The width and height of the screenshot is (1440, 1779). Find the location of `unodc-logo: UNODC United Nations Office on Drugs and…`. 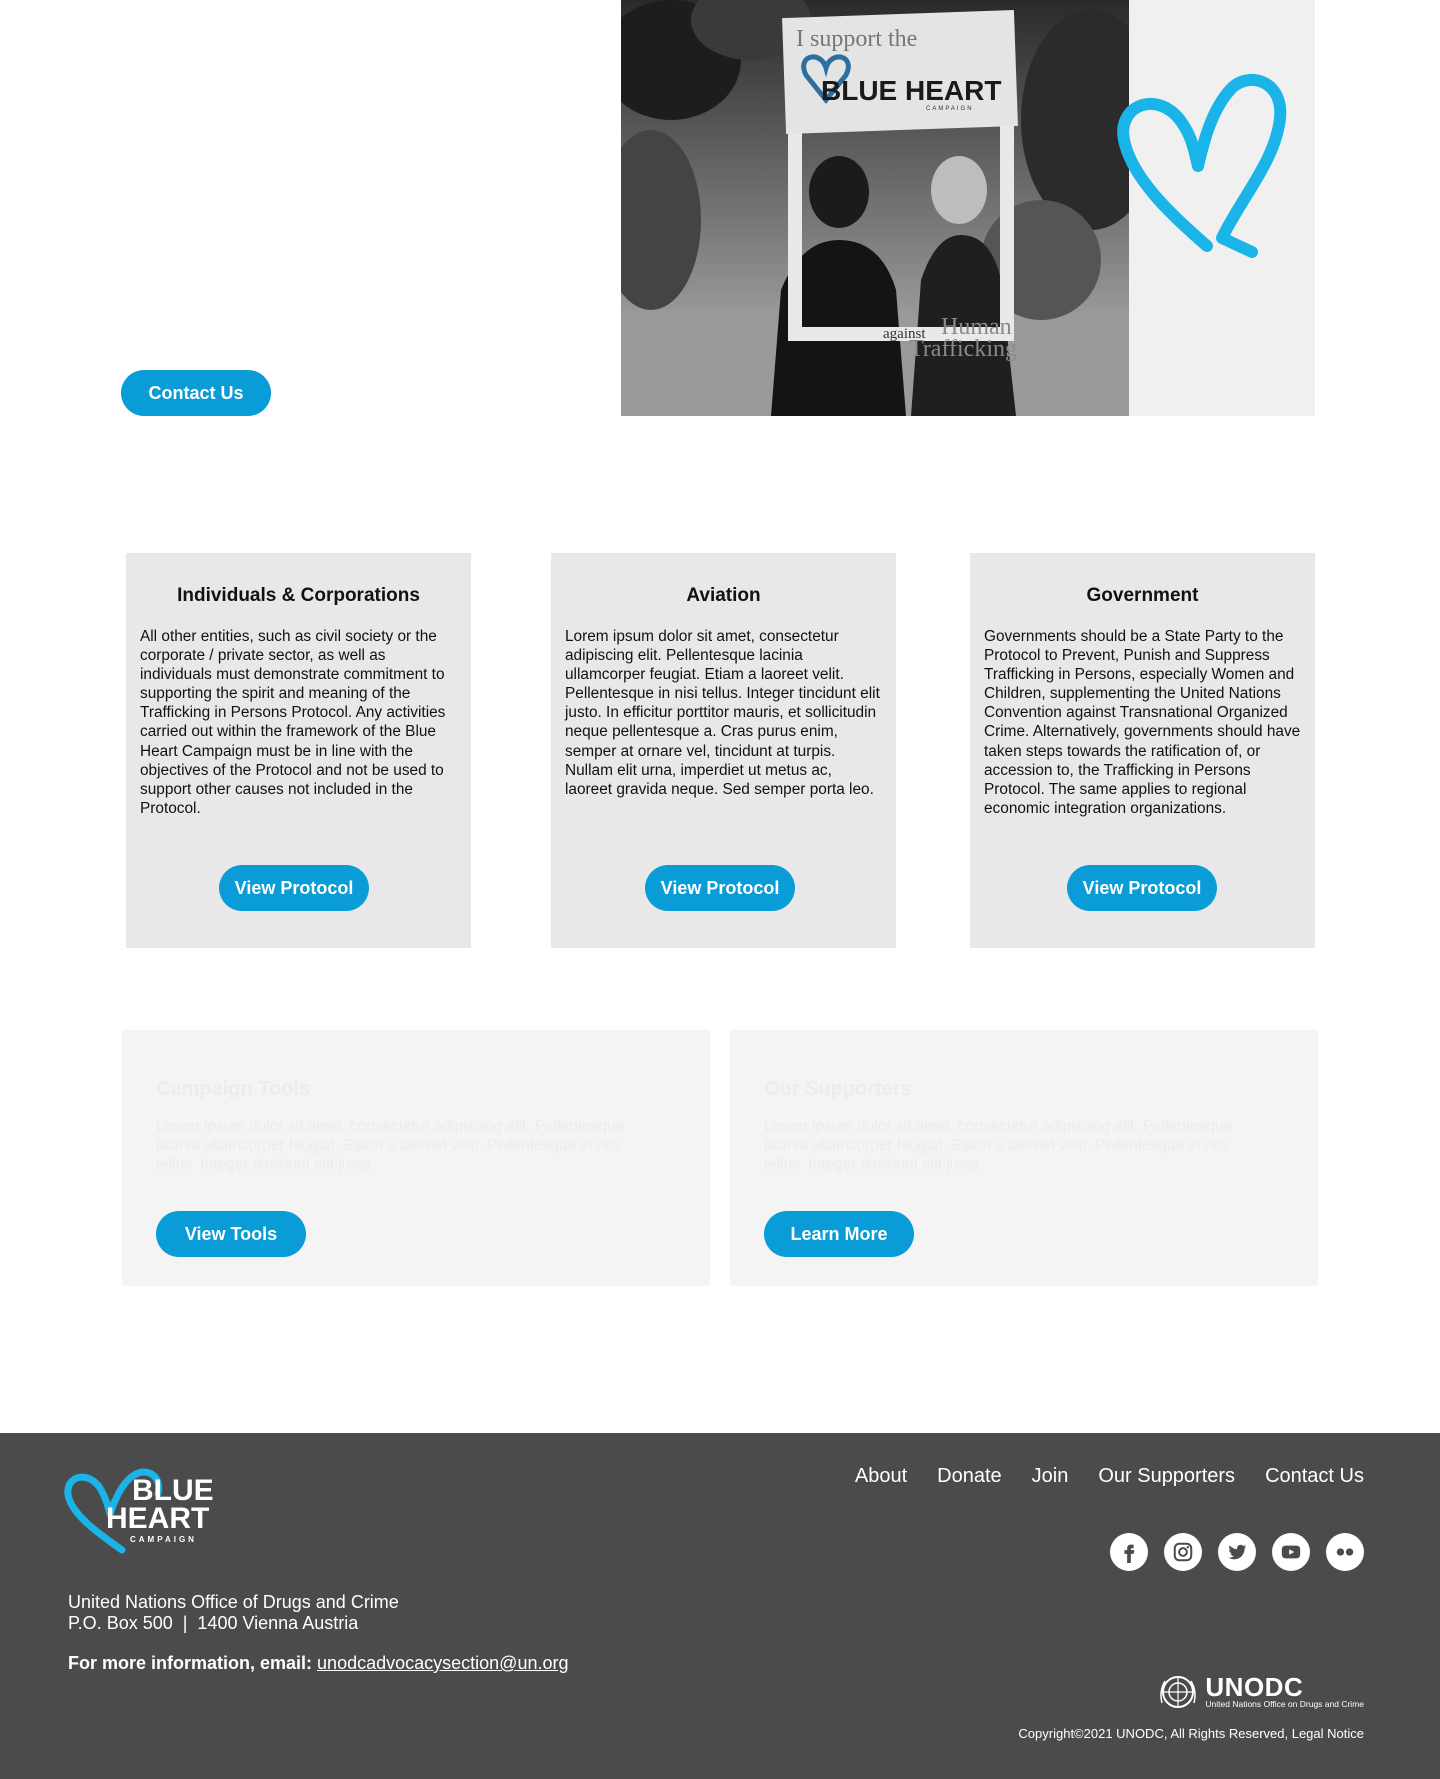

unodc-logo: UNODC United Nations Office on Drugs and… is located at coordinates (1260, 1692).